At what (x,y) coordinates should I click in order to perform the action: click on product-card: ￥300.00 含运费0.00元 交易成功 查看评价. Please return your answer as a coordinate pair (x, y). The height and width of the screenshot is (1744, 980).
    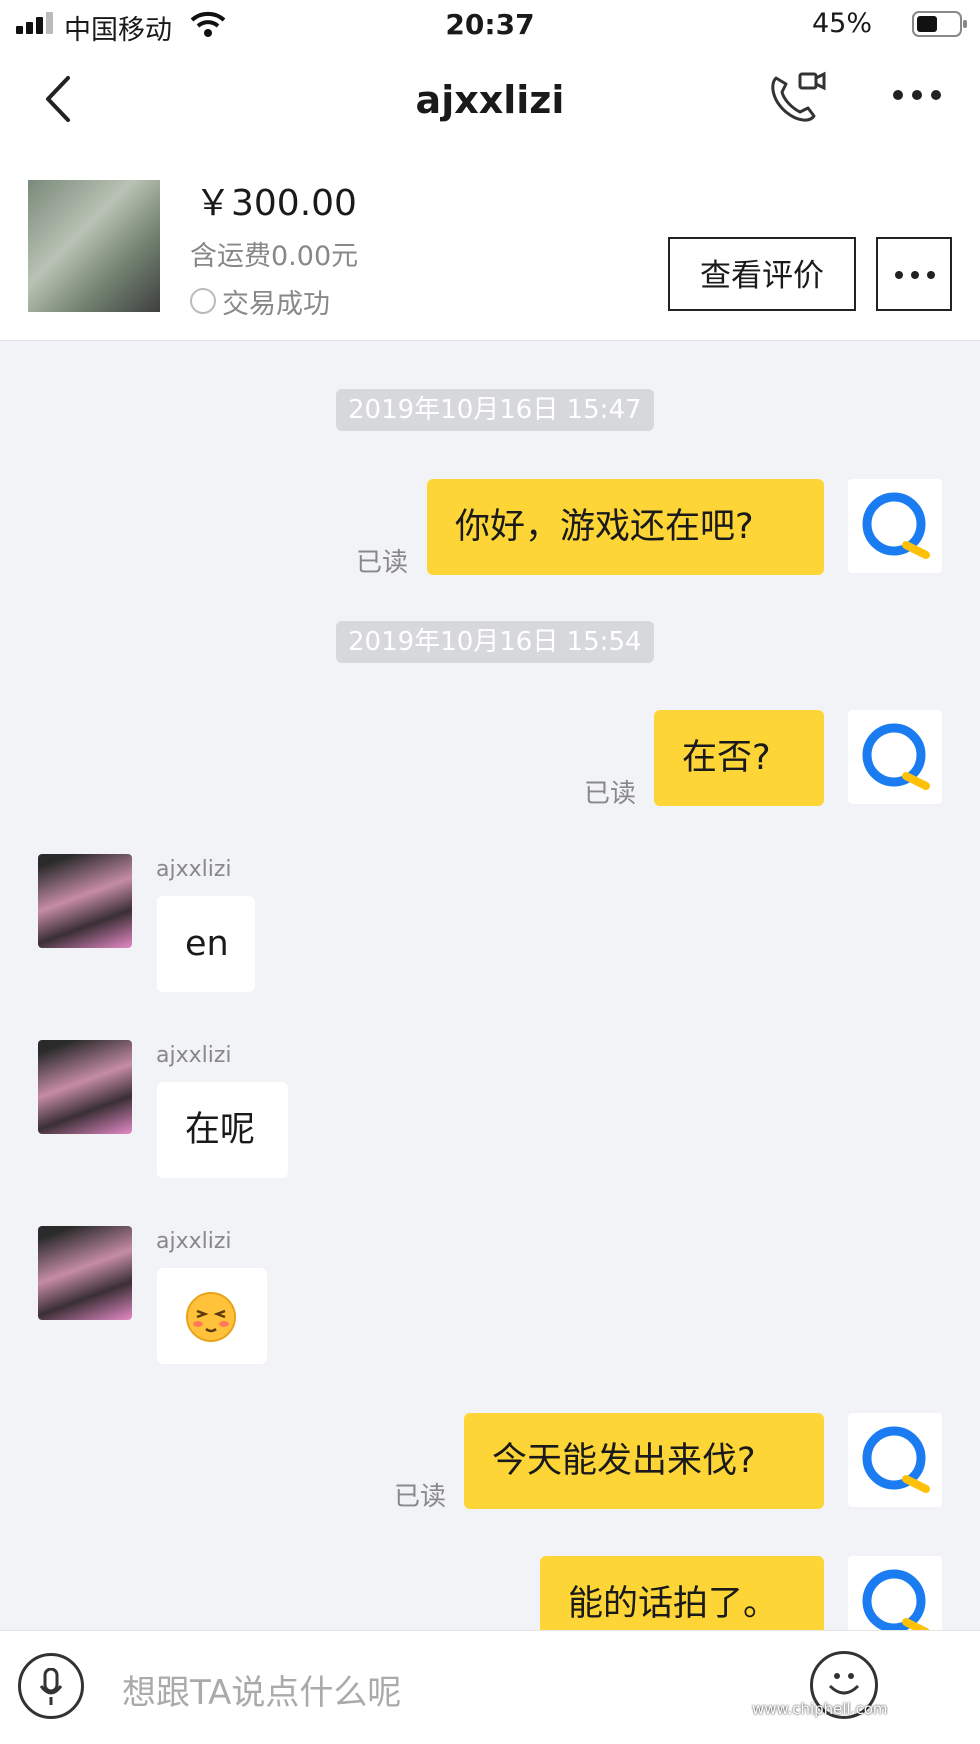
    Looking at the image, I should click on (490, 246).